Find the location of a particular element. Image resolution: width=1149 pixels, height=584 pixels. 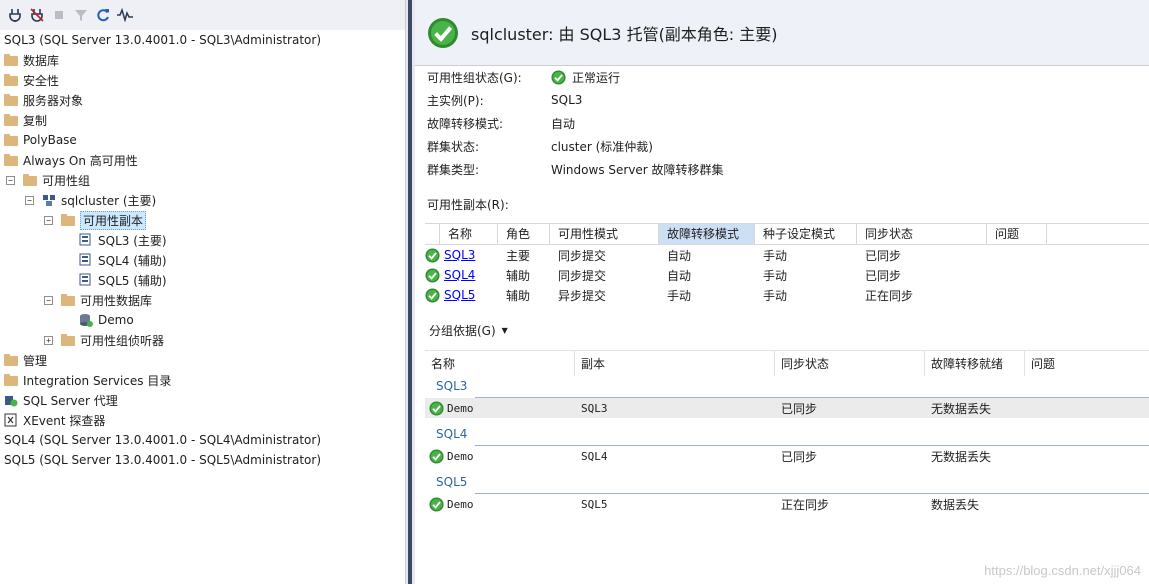

tree-item-databases: 数据库 is located at coordinates (202, 60).